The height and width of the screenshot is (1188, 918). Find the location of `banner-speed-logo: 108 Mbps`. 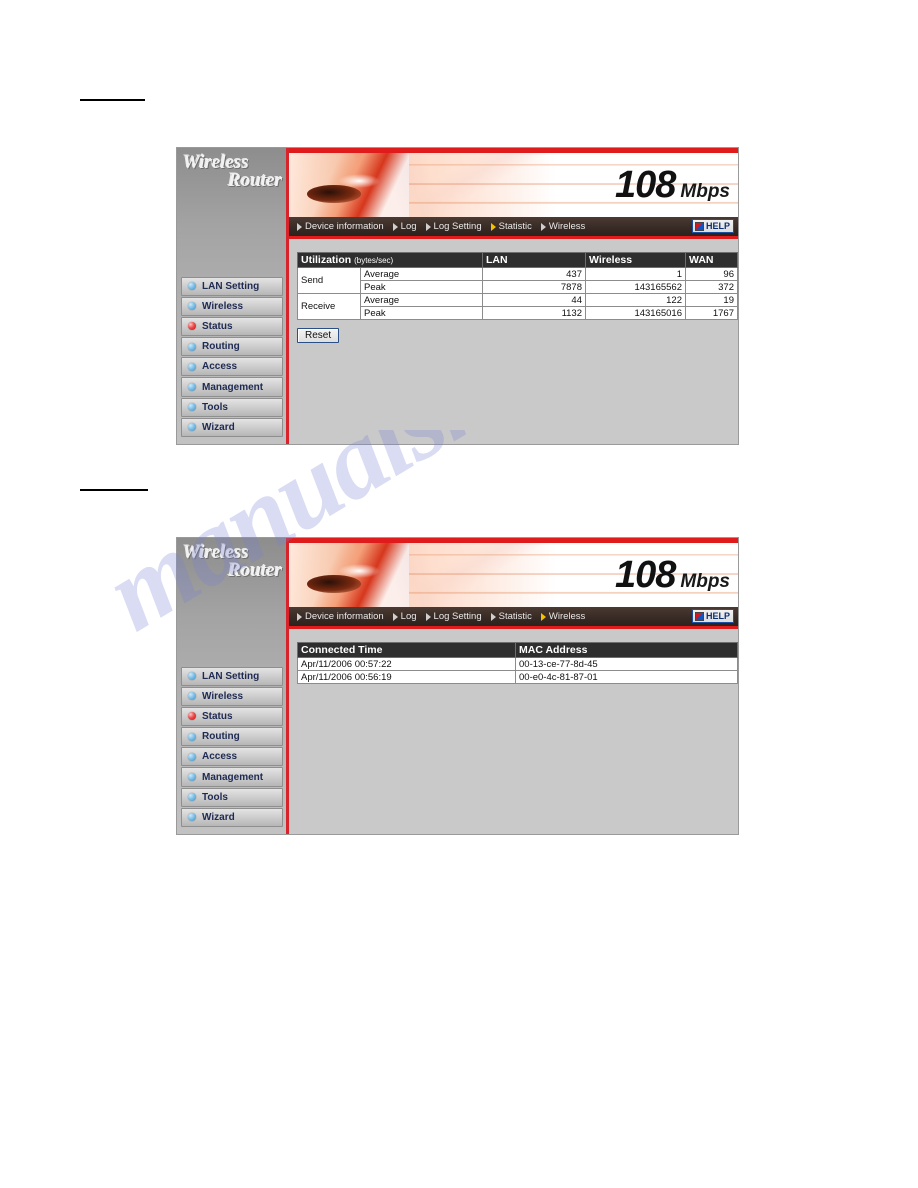

banner-speed-logo: 108 Mbps is located at coordinates (672, 575).